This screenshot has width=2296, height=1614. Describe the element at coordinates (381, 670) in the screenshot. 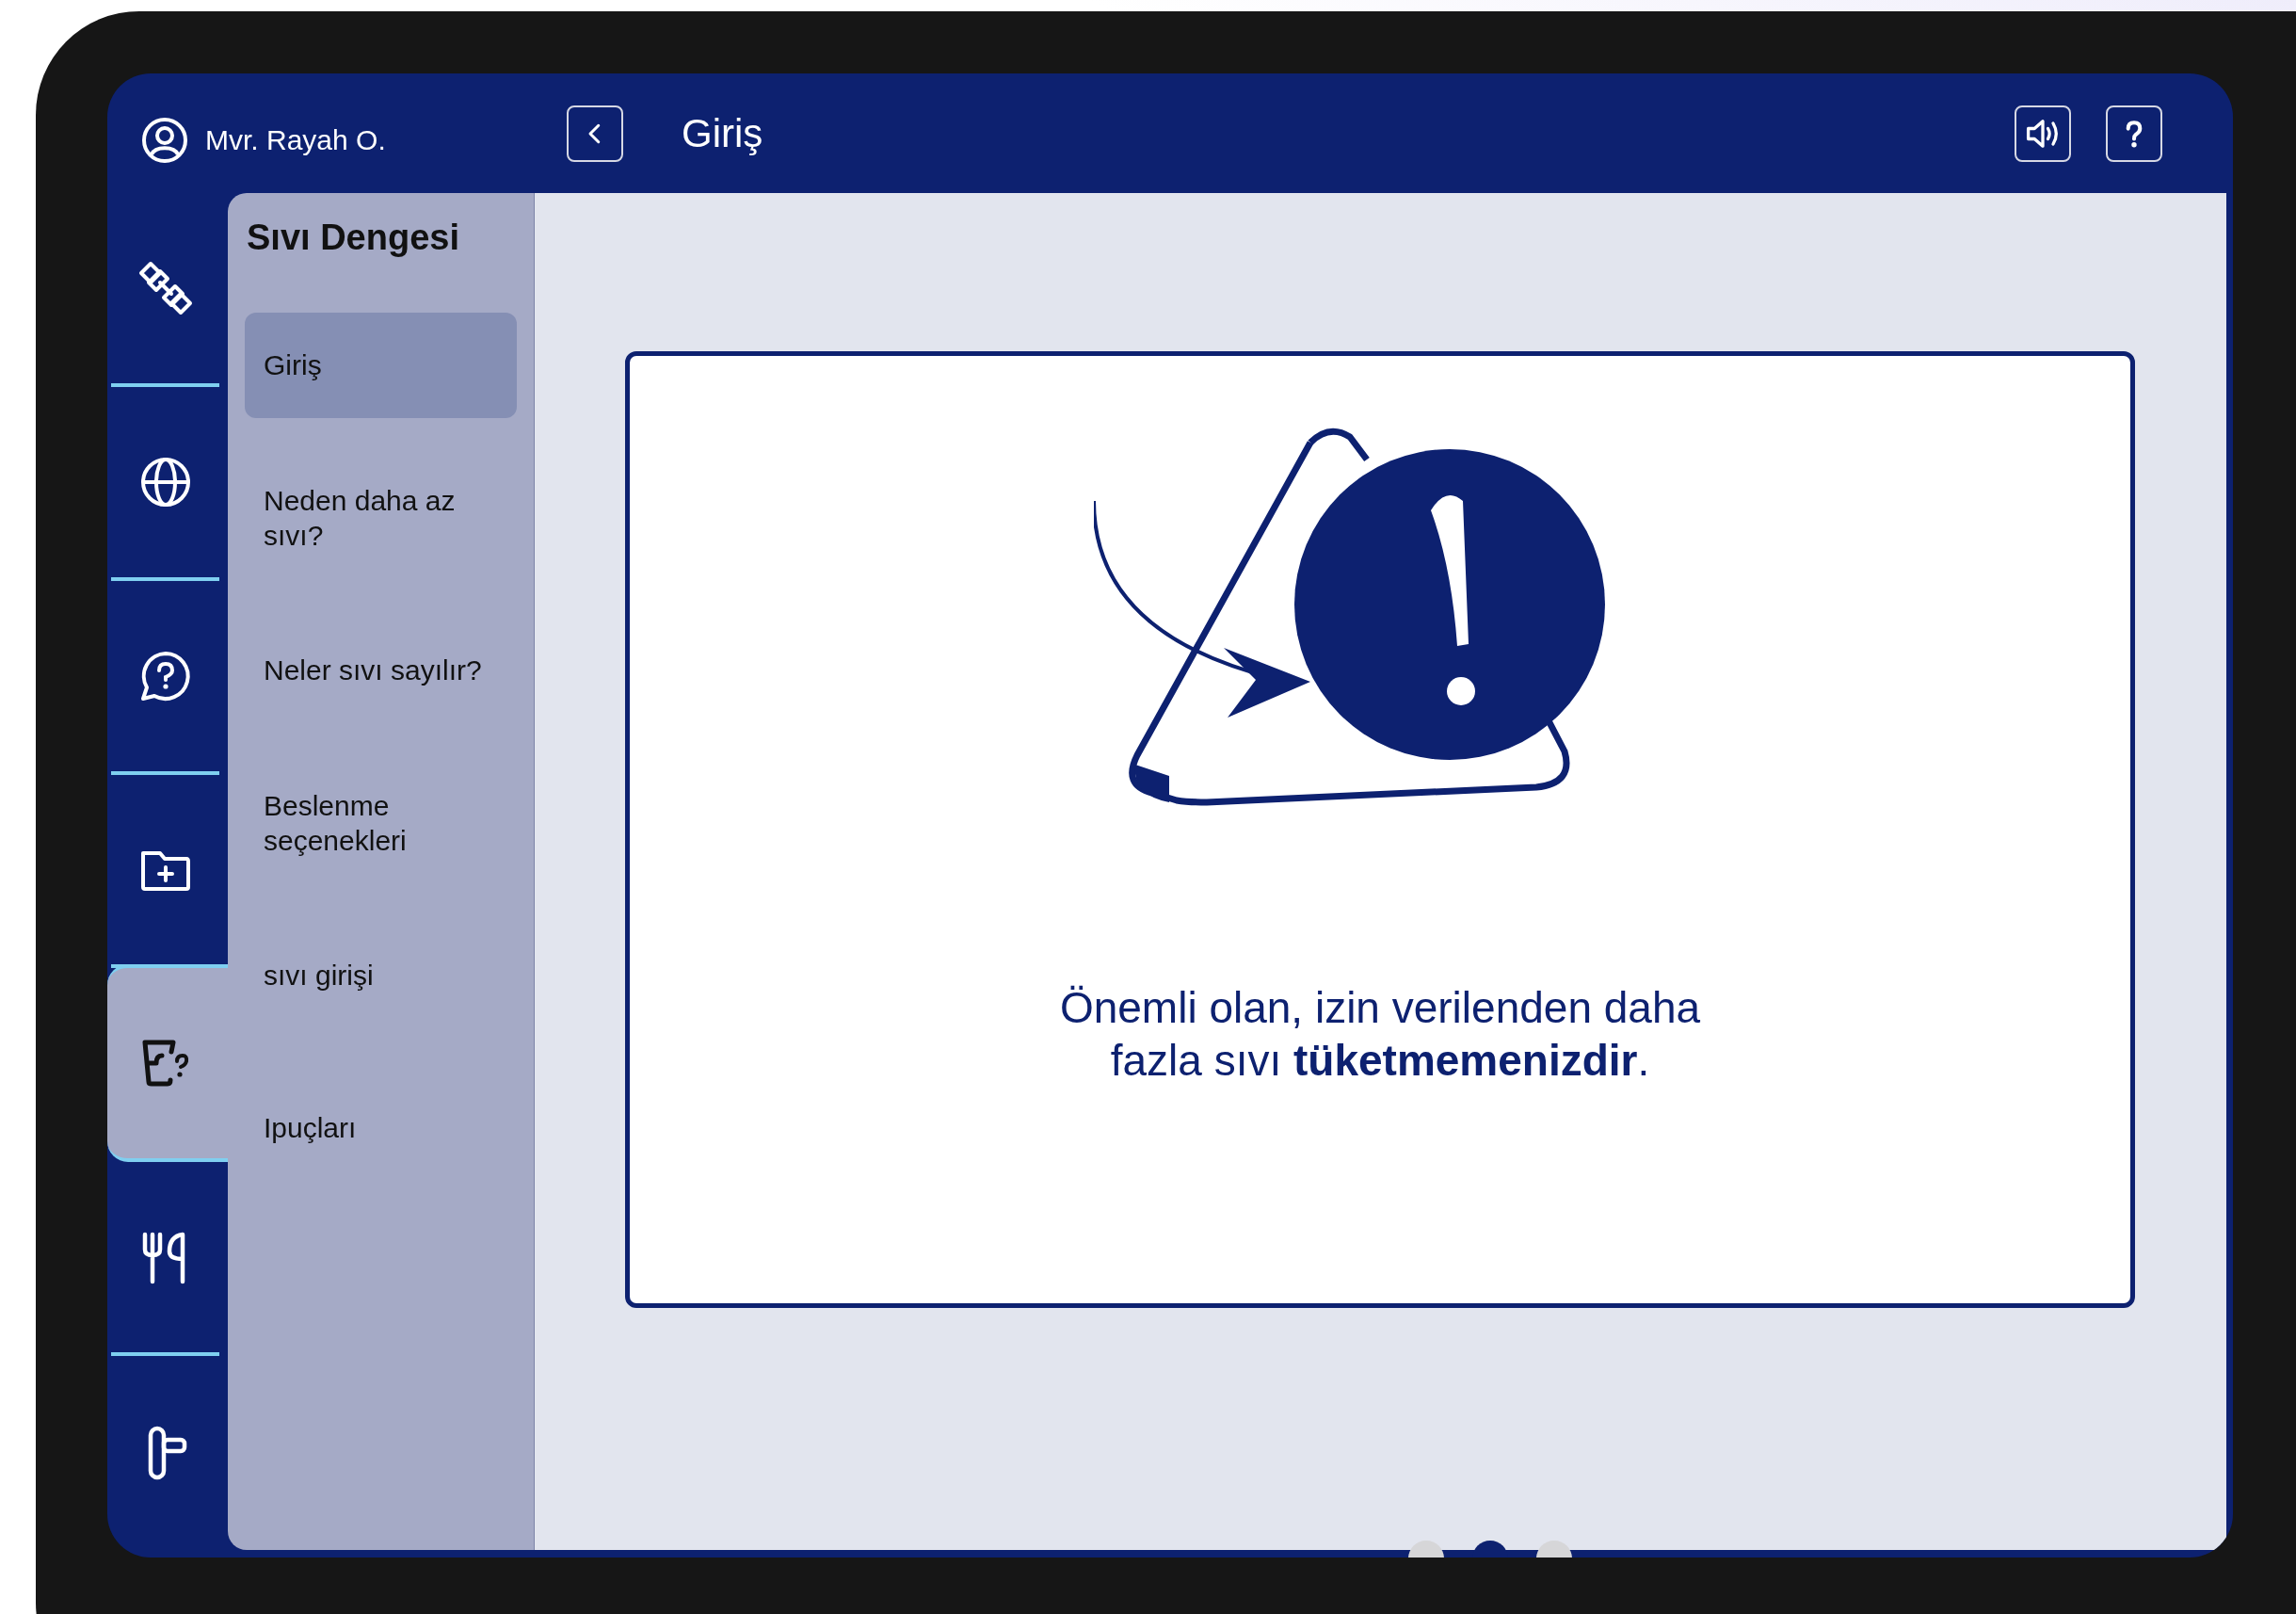

I see `submenu-item: Neler sıvı sayılır?` at that location.